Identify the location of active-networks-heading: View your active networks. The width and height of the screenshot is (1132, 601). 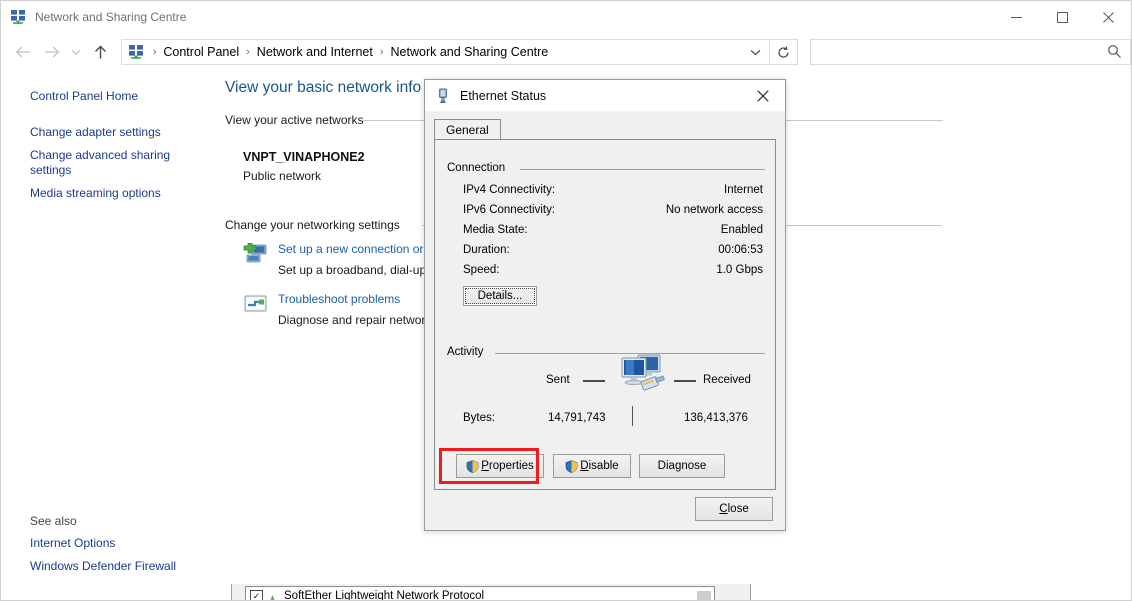
(294, 120).